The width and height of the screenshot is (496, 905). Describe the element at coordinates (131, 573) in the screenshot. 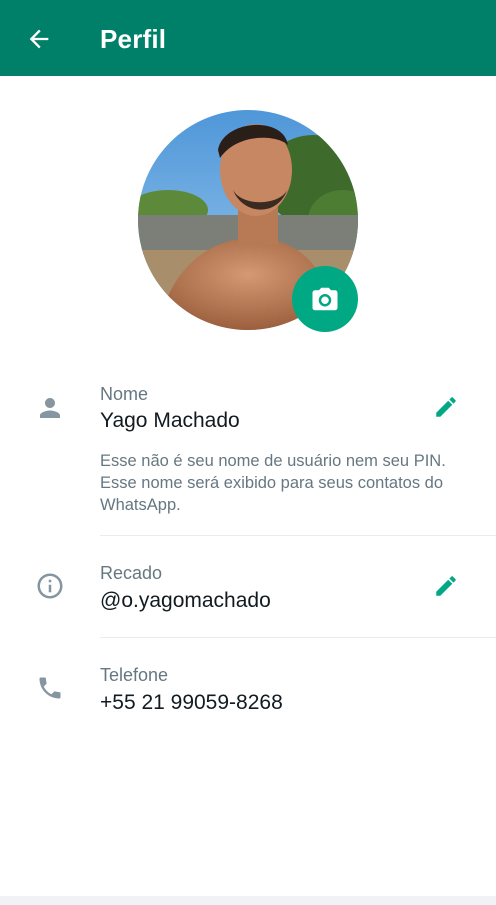

I see `about-label: Recado` at that location.